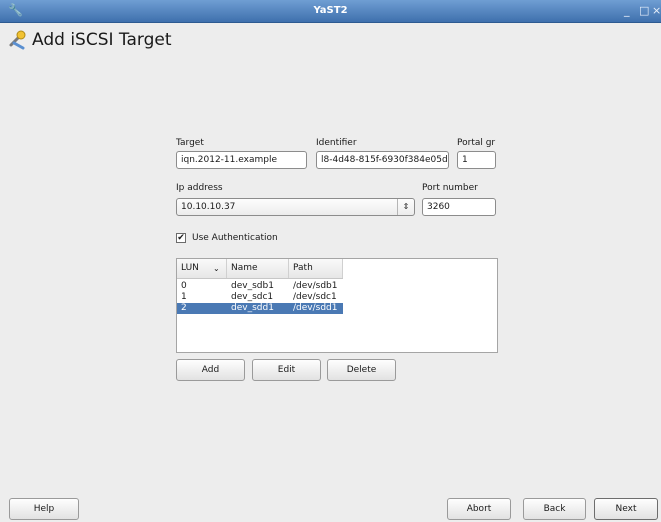  Describe the element at coordinates (181, 238) in the screenshot. I see `use-authentication-checkbox: ✔` at that location.